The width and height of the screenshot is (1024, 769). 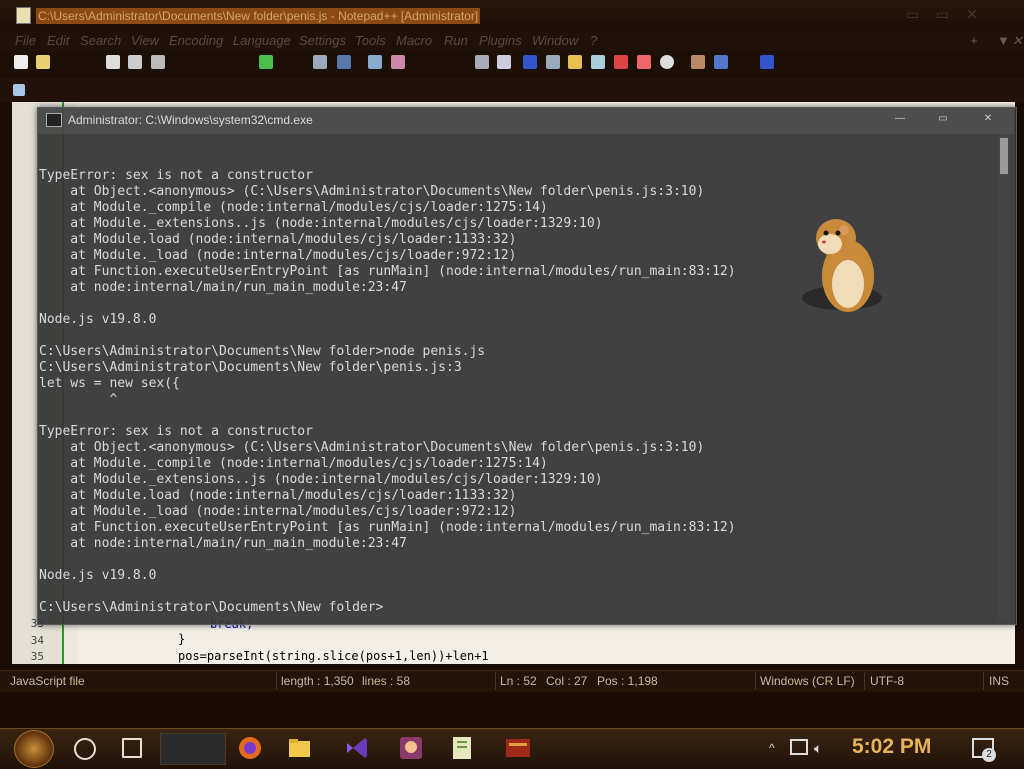 I want to click on menu-file: File, so click(x=25, y=40).